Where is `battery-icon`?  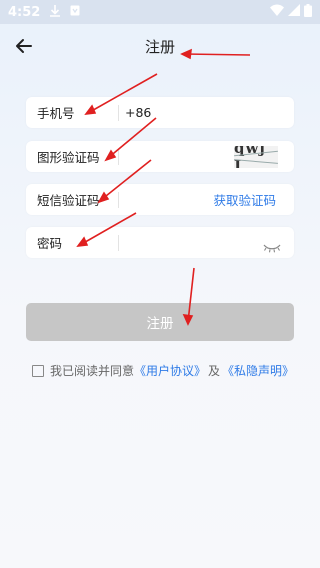
battery-icon is located at coordinates (308, 12).